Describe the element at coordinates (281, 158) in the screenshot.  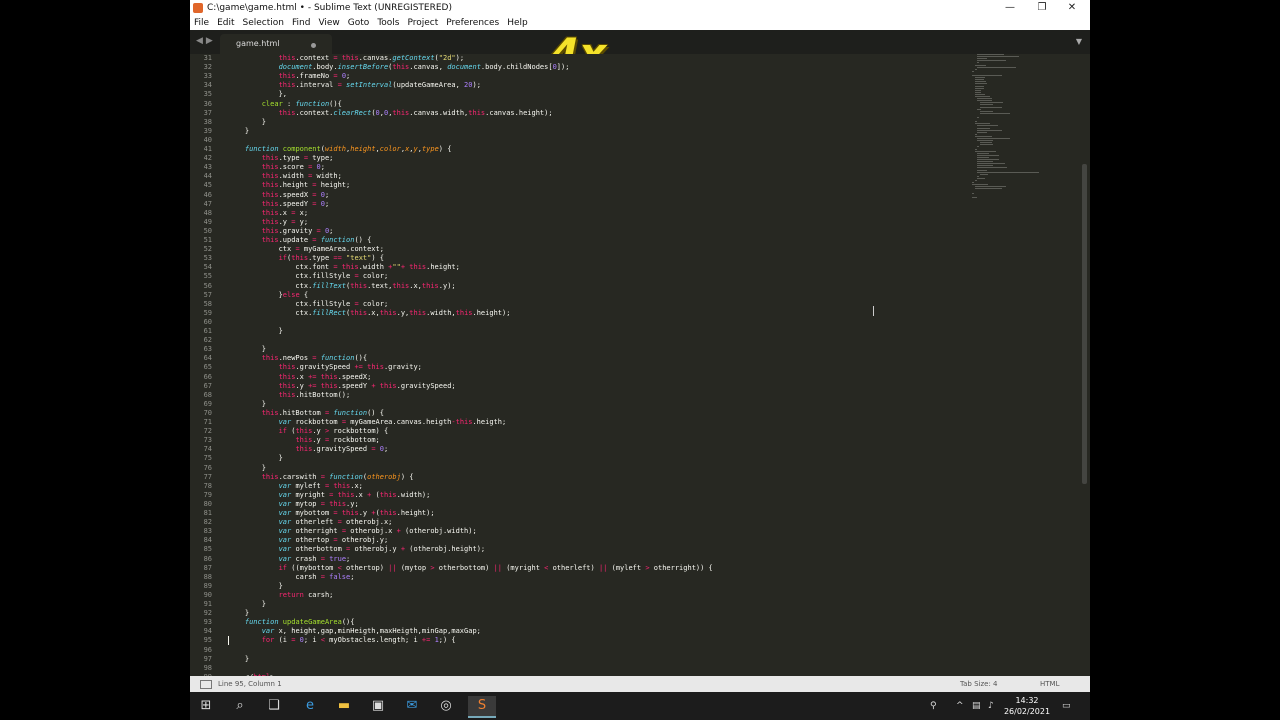
I see `code-line: this.type = type;` at that location.